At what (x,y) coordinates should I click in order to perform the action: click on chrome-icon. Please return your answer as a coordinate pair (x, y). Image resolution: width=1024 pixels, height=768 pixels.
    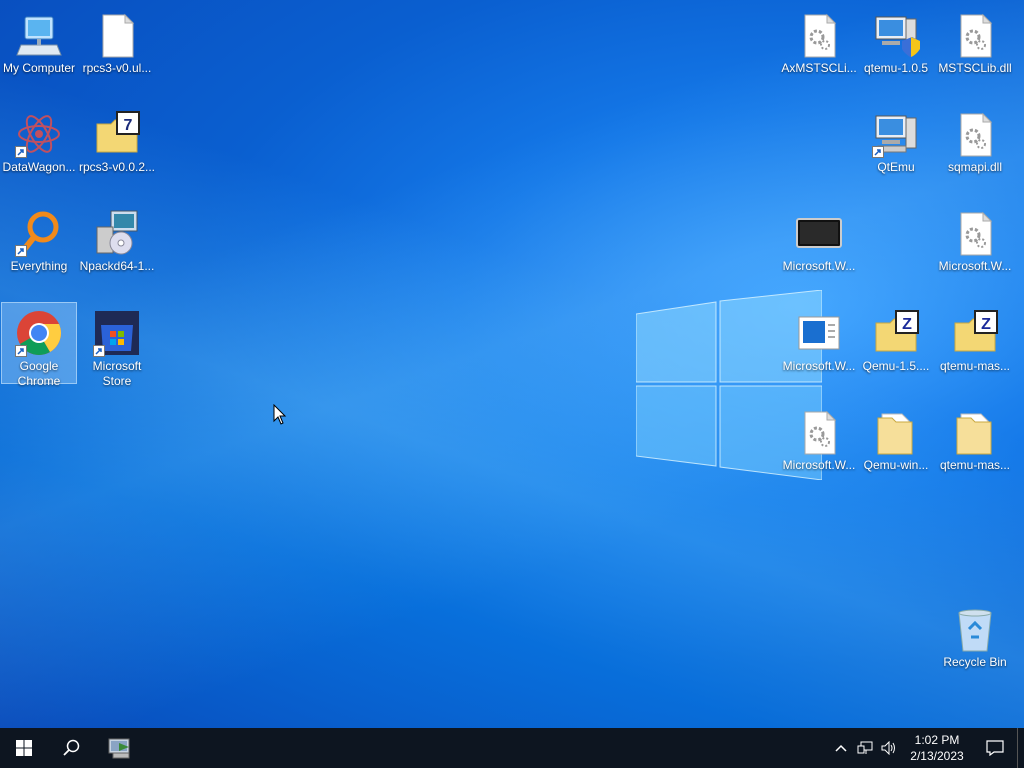
    Looking at the image, I should click on (39, 333).